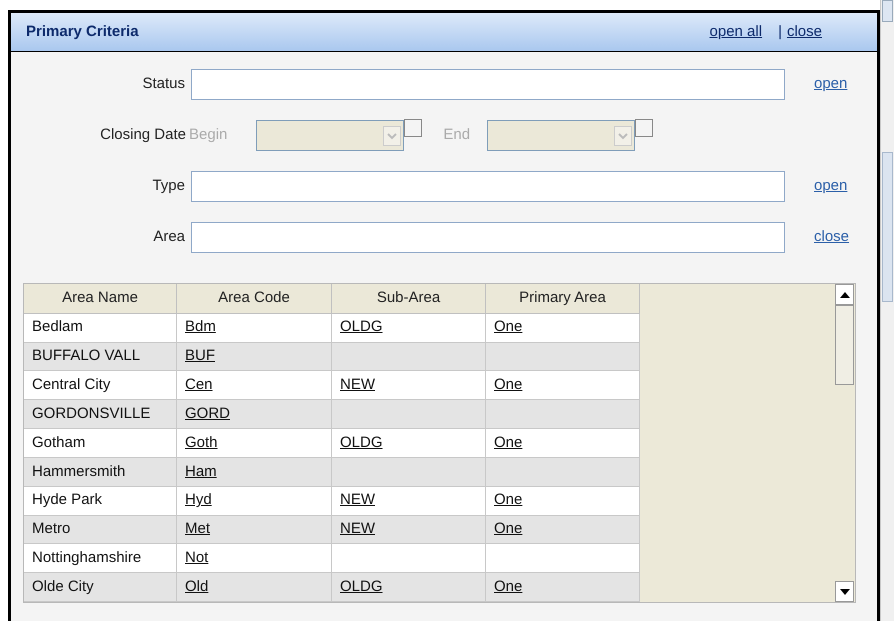 This screenshot has width=894, height=621. Describe the element at coordinates (168, 186) in the screenshot. I see `field-label: Type` at that location.